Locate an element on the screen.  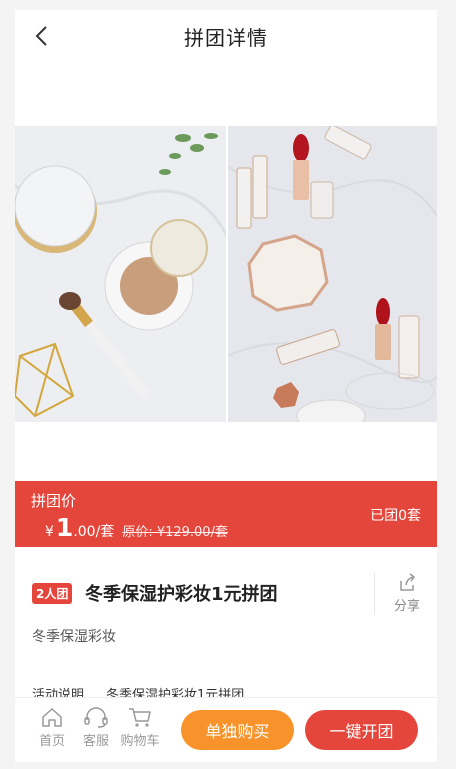
product-title-row: 2人团 冬季保湿护彩妆1元拼团 分享 is located at coordinates (226, 595).